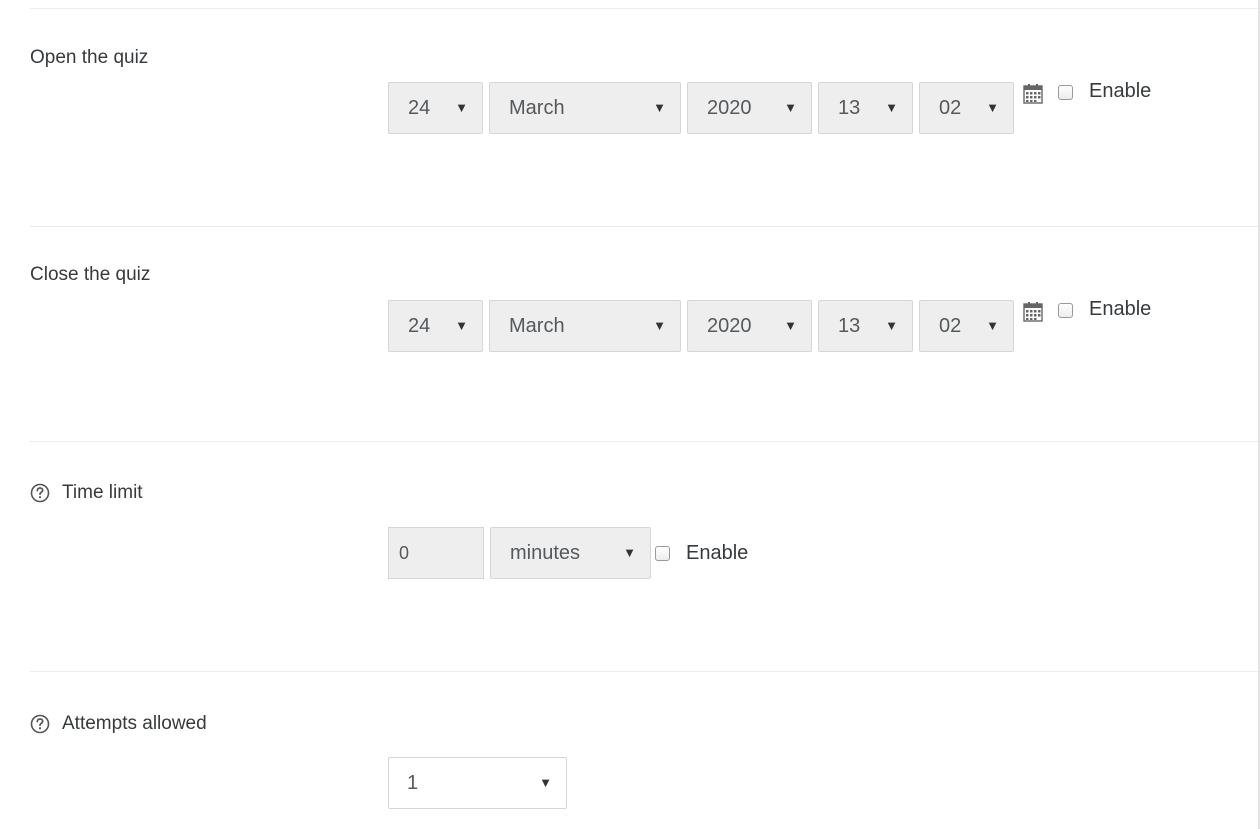 This screenshot has height=829, width=1260. Describe the element at coordinates (419, 107) in the screenshot. I see `open-day-value: 24` at that location.